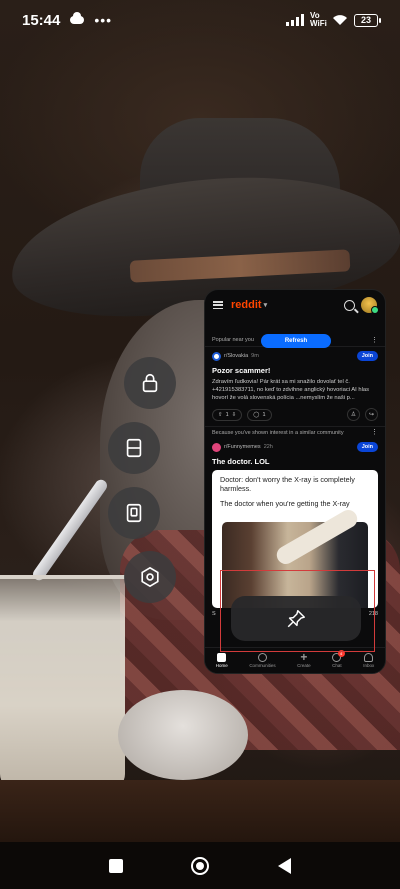  I want to click on vowifi-label: Vo WiFi, so click(318, 19).